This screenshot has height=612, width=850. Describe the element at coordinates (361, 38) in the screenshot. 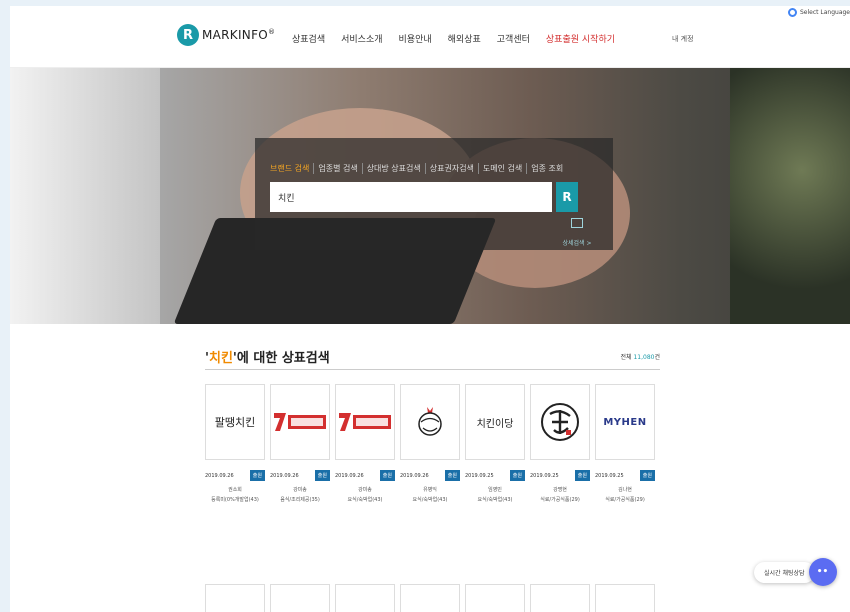

I see `nav-item-service-intro: 서비스소개` at that location.